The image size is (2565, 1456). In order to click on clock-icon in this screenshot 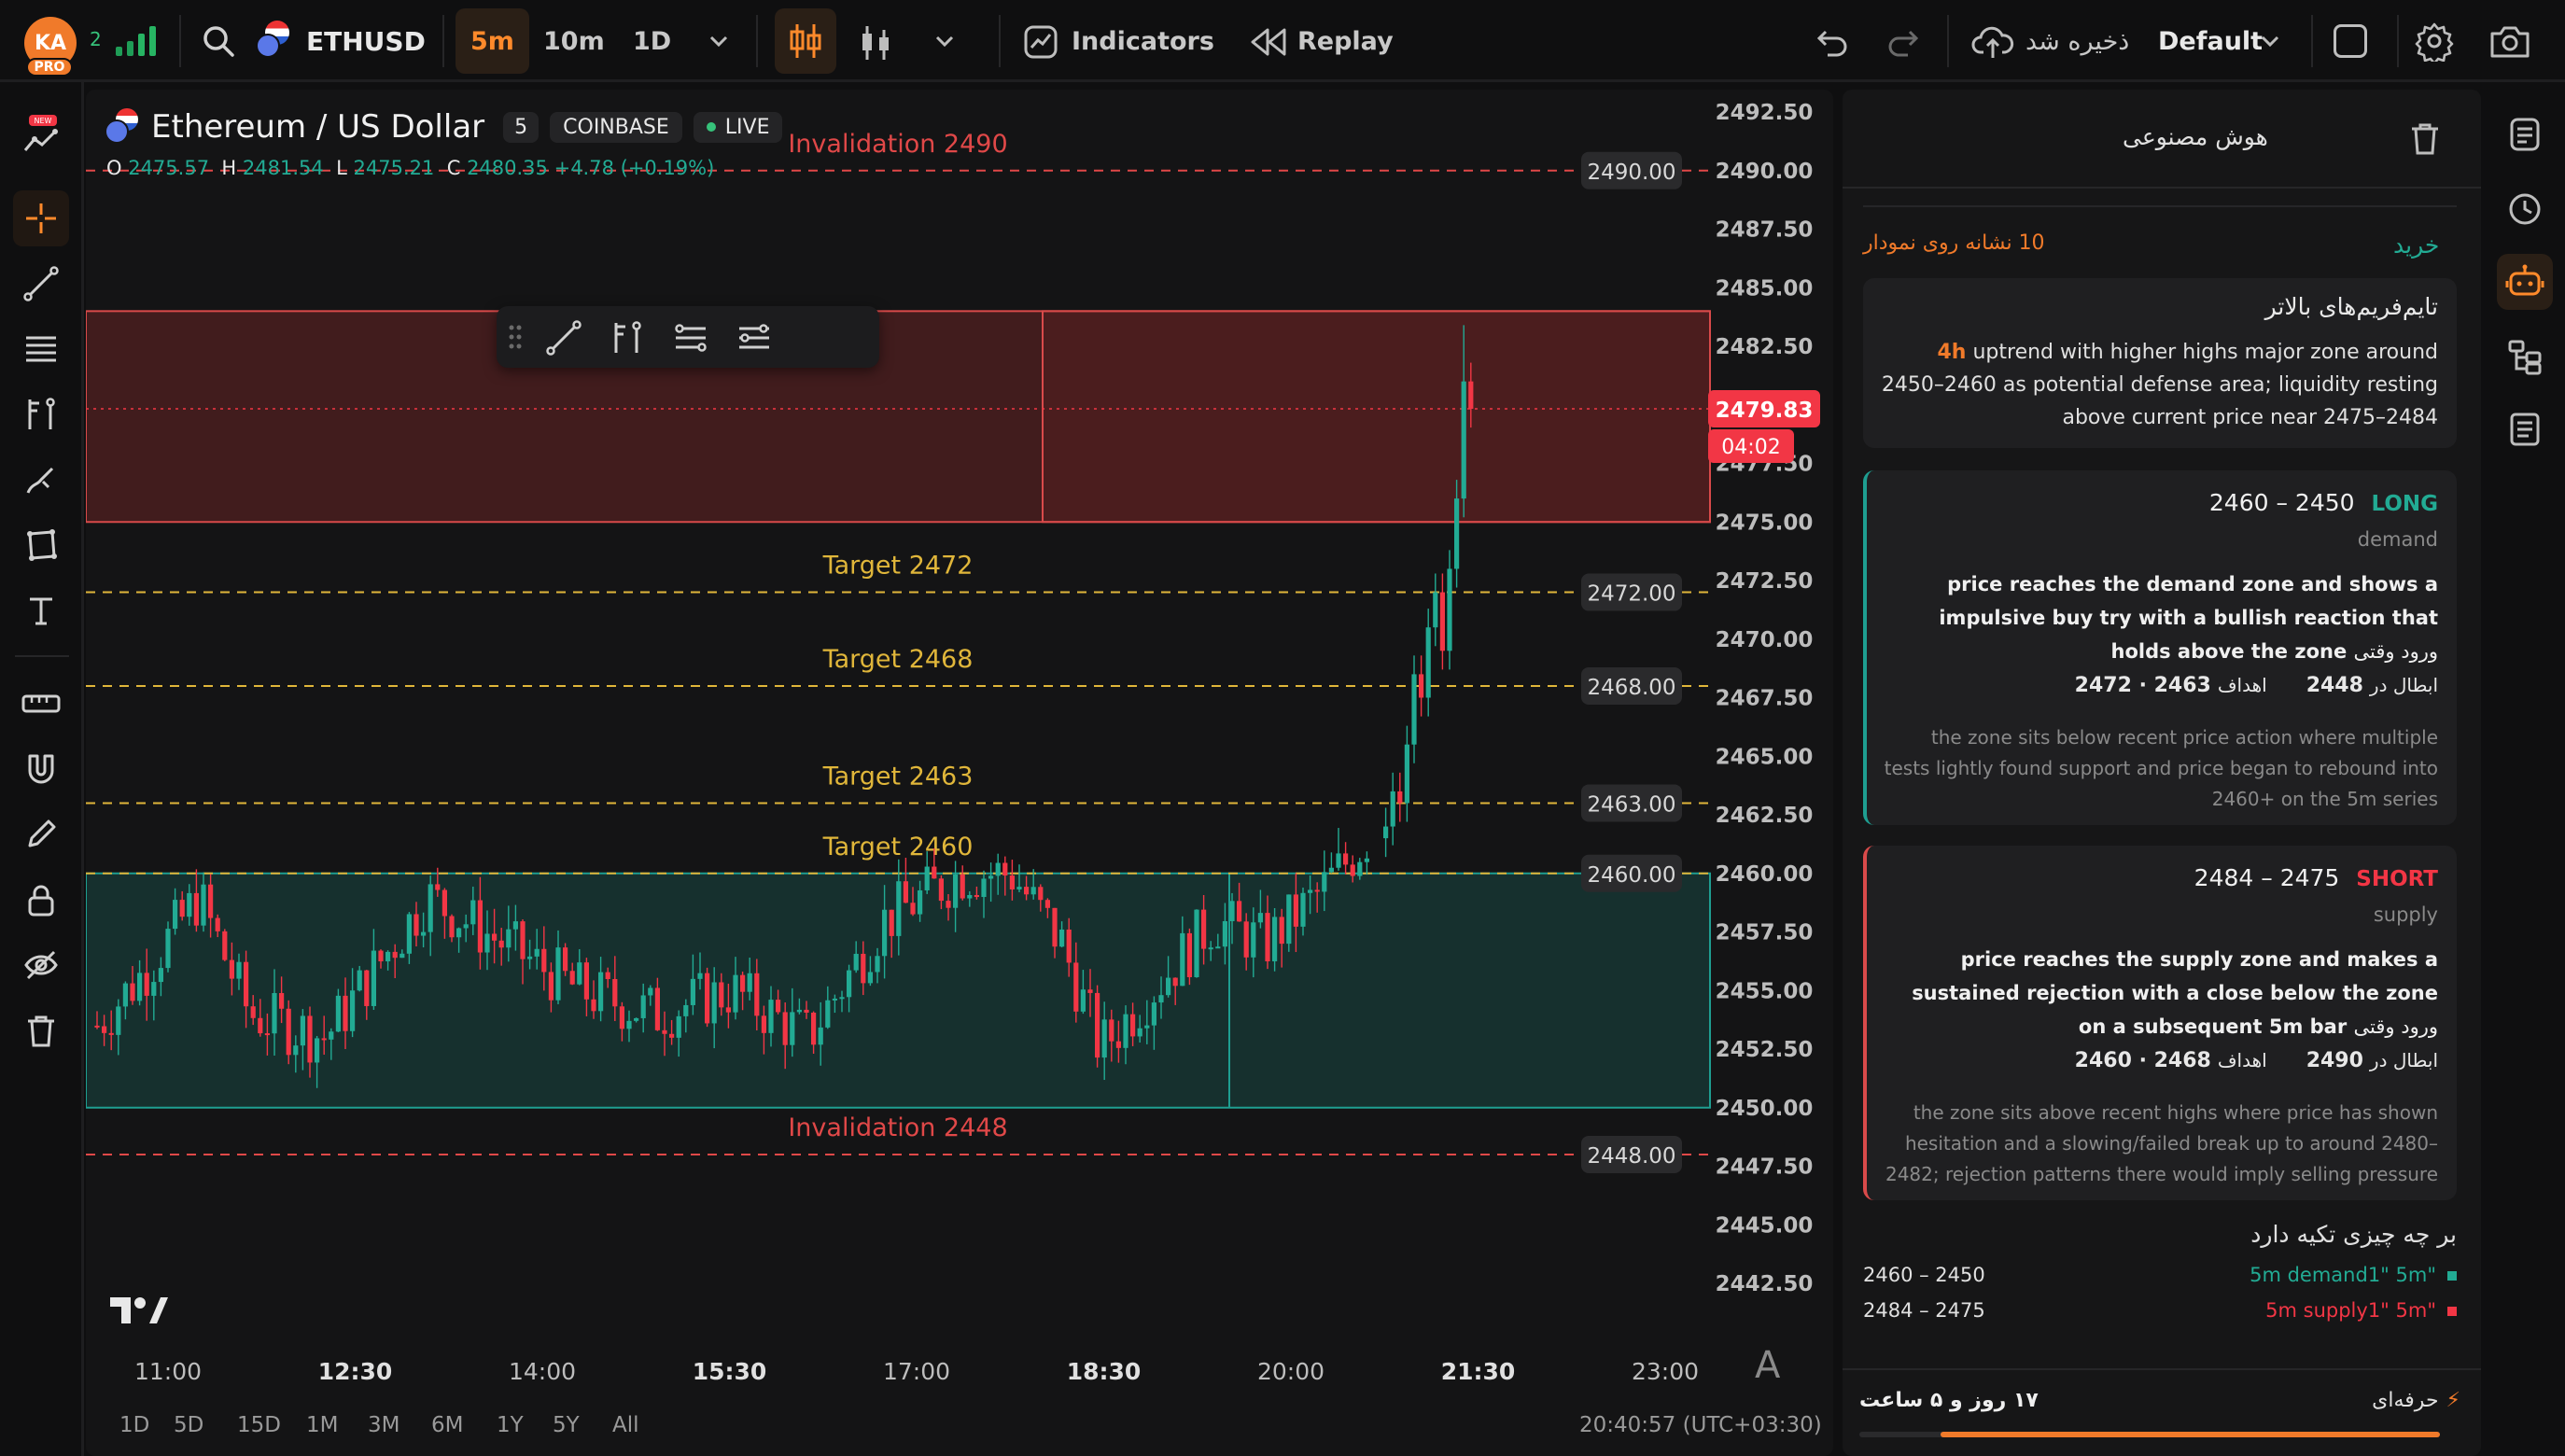, I will do `click(2525, 209)`.